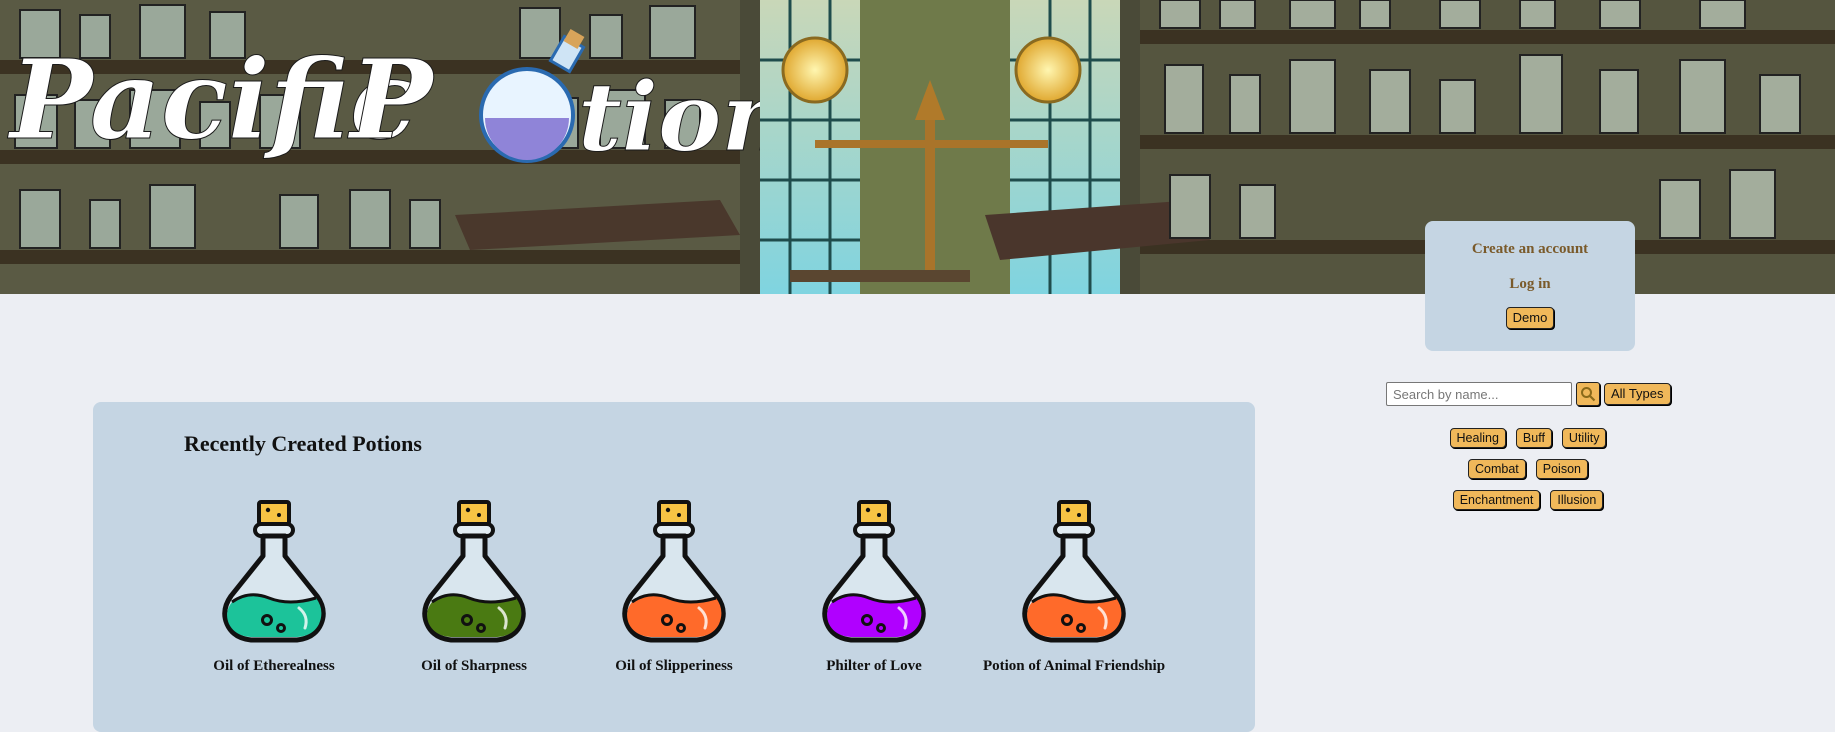 This screenshot has height=732, width=1835. I want to click on account-panel: Create an account Log in Demo, so click(1530, 286).